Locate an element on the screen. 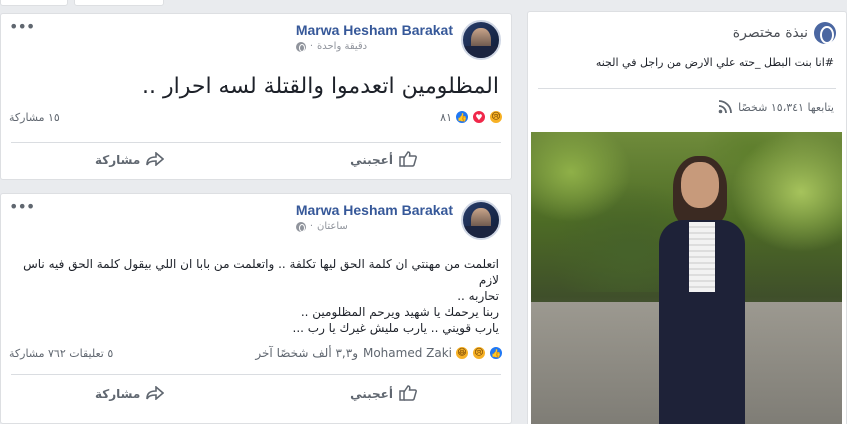 Image resolution: width=847 pixels, height=424 pixels. rss-icon is located at coordinates (725, 107).